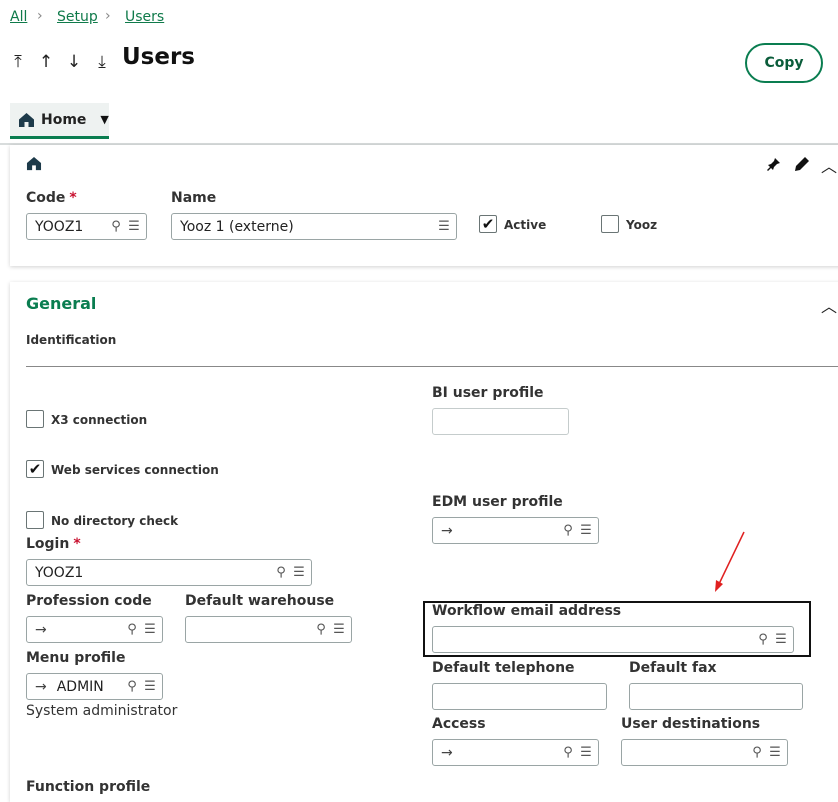  I want to click on web-services-label: Web services connection, so click(135, 470).